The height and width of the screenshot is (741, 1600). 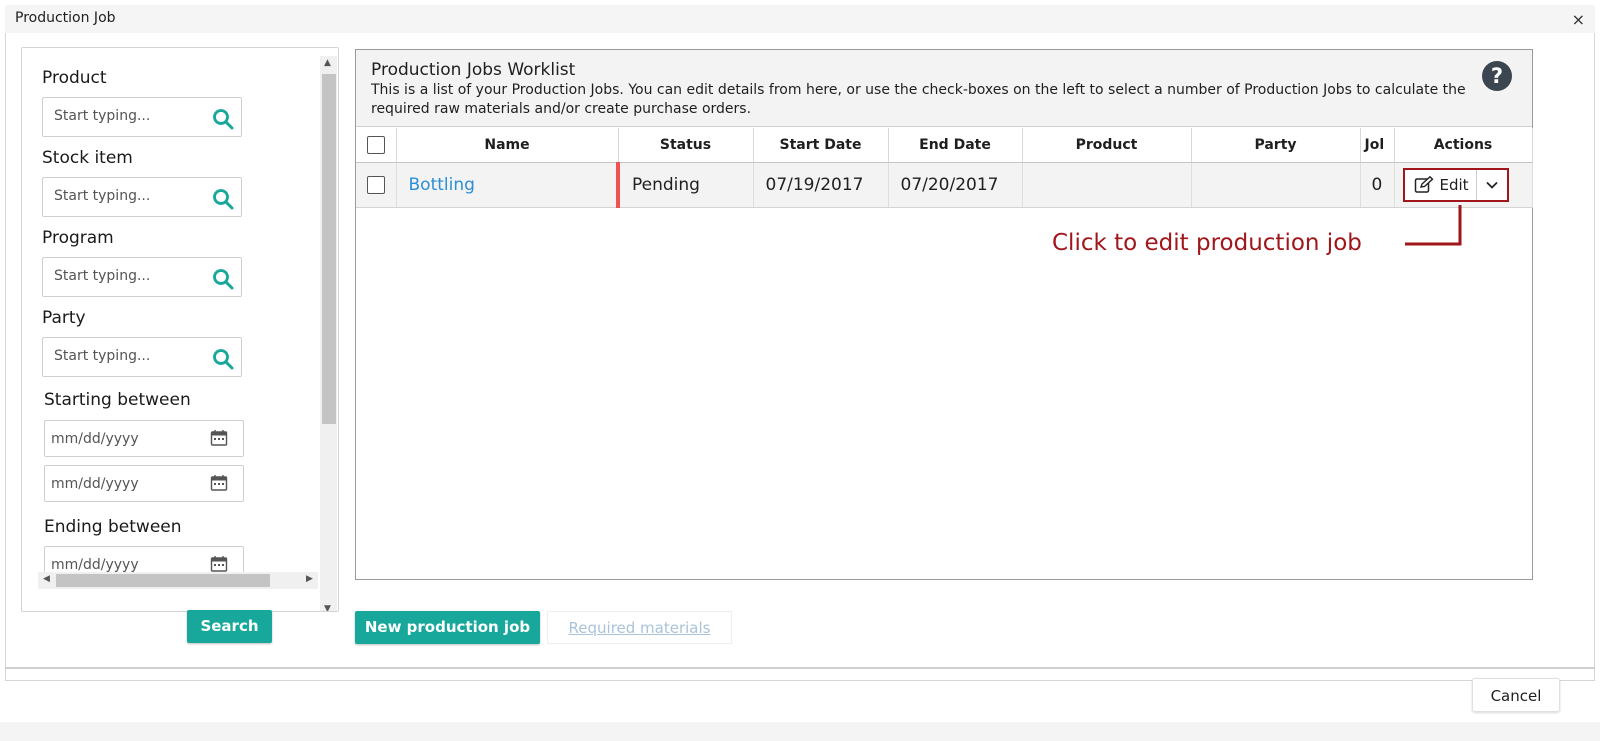 I want to click on close-icon: ×, so click(x=1578, y=19).